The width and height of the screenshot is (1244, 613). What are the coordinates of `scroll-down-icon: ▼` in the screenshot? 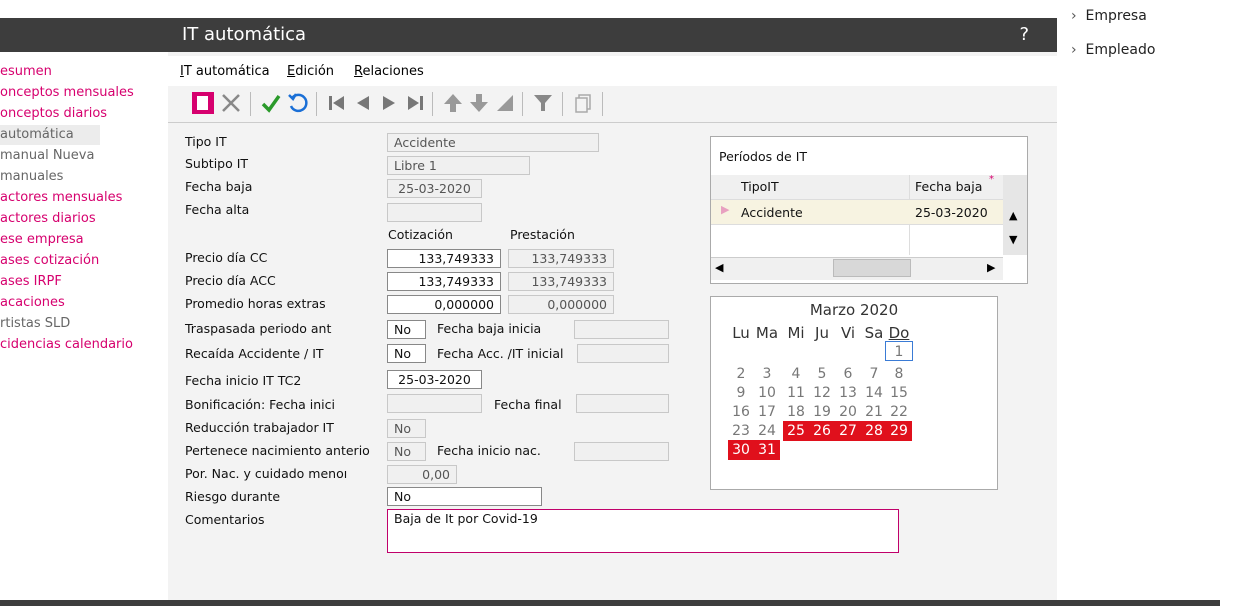 It's located at (1013, 239).